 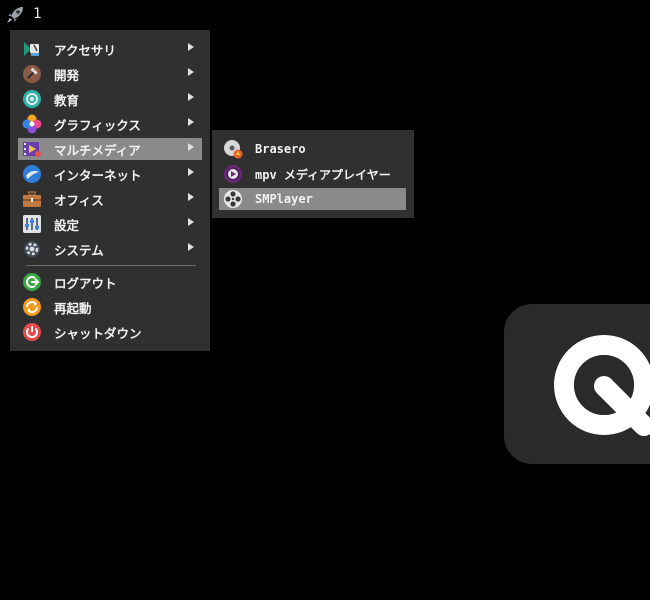 What do you see at coordinates (67, 225) in the screenshot?
I see `menu-item-label: 設定` at bounding box center [67, 225].